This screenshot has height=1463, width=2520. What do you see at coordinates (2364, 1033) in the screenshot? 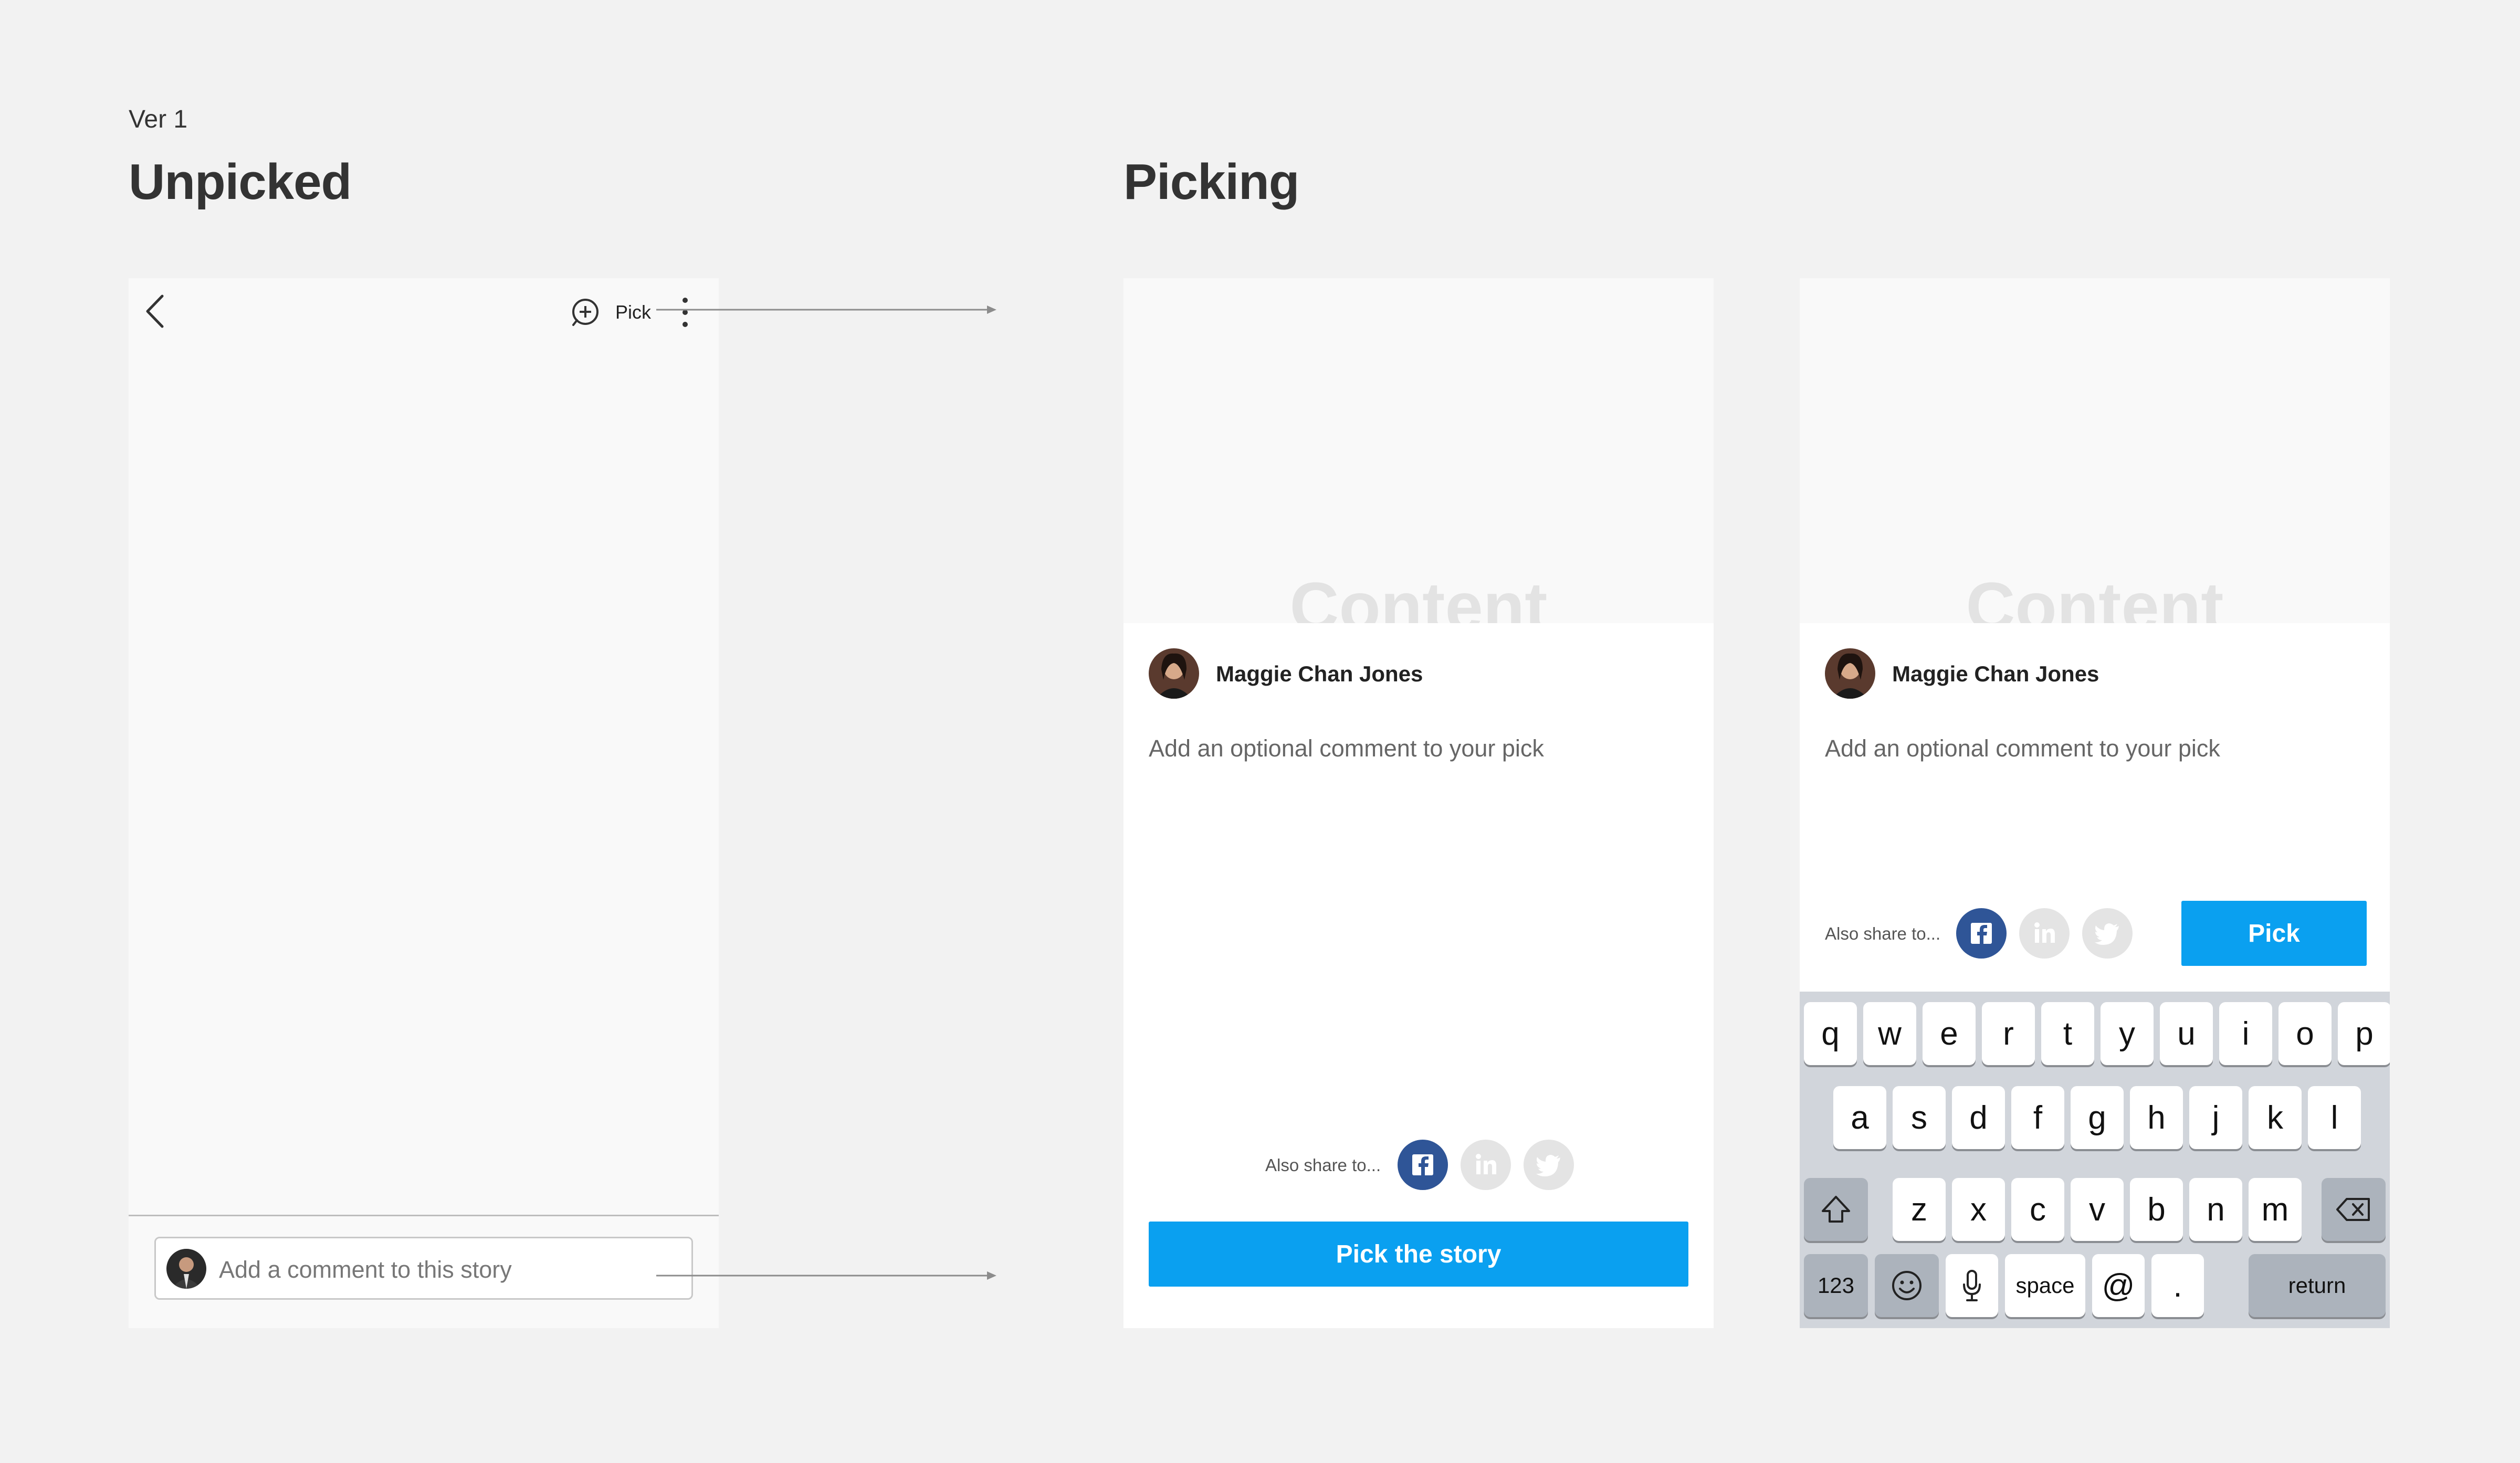
I see `key-p: p` at bounding box center [2364, 1033].